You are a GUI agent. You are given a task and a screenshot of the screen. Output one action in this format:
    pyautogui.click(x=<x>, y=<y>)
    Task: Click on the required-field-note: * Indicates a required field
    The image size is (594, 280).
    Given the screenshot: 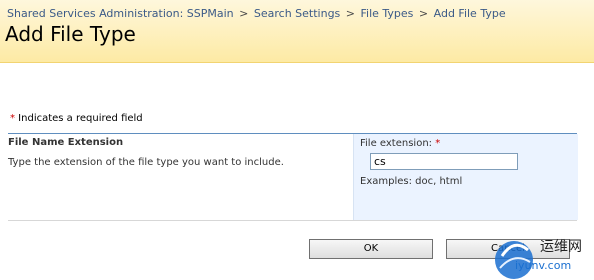 What is the action you would take?
    pyautogui.click(x=76, y=118)
    